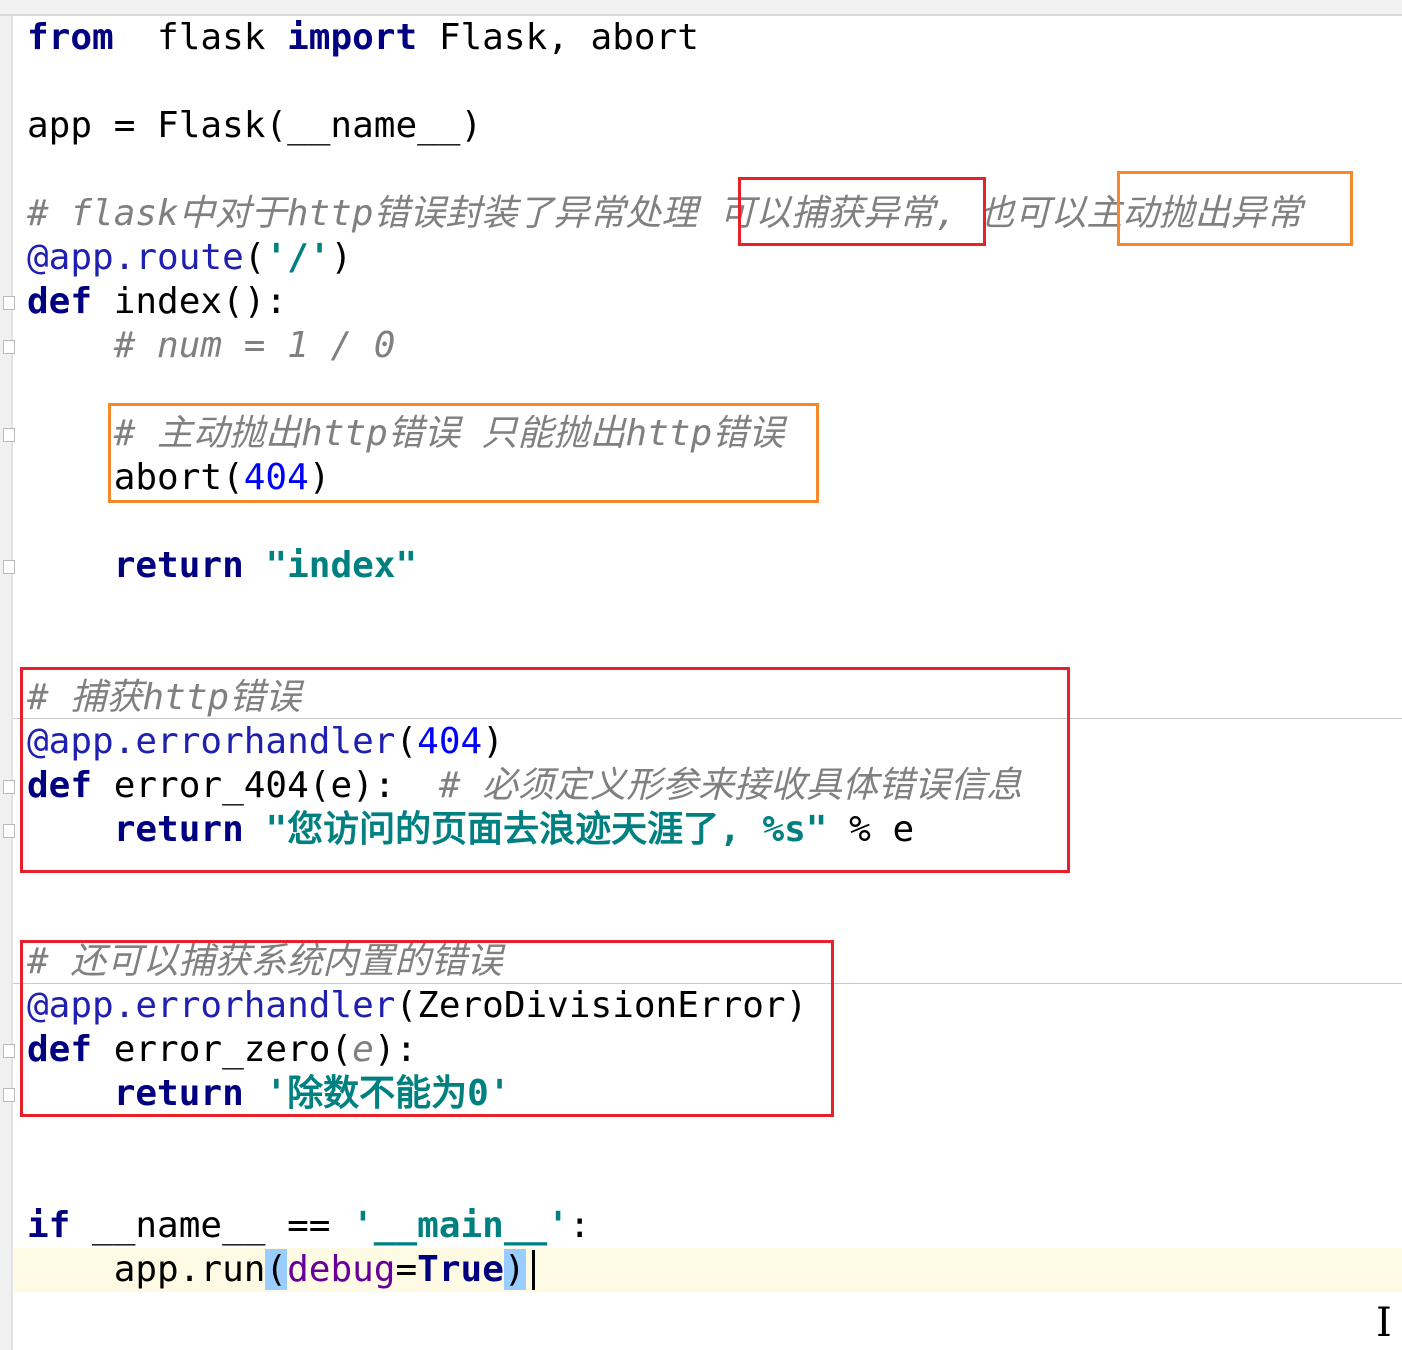  Describe the element at coordinates (460, 1225) in the screenshot. I see `code-token: '__main__'` at that location.